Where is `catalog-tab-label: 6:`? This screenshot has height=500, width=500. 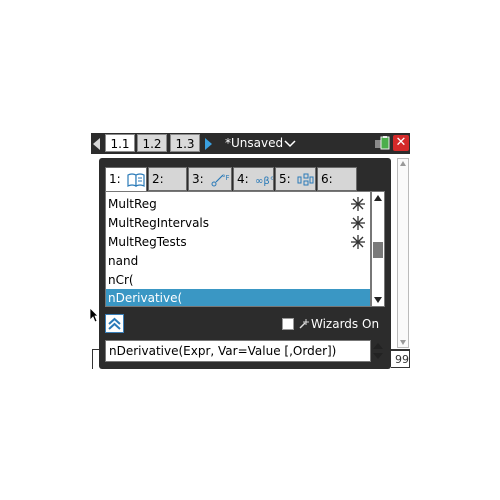
catalog-tab-label: 6: is located at coordinates (327, 179).